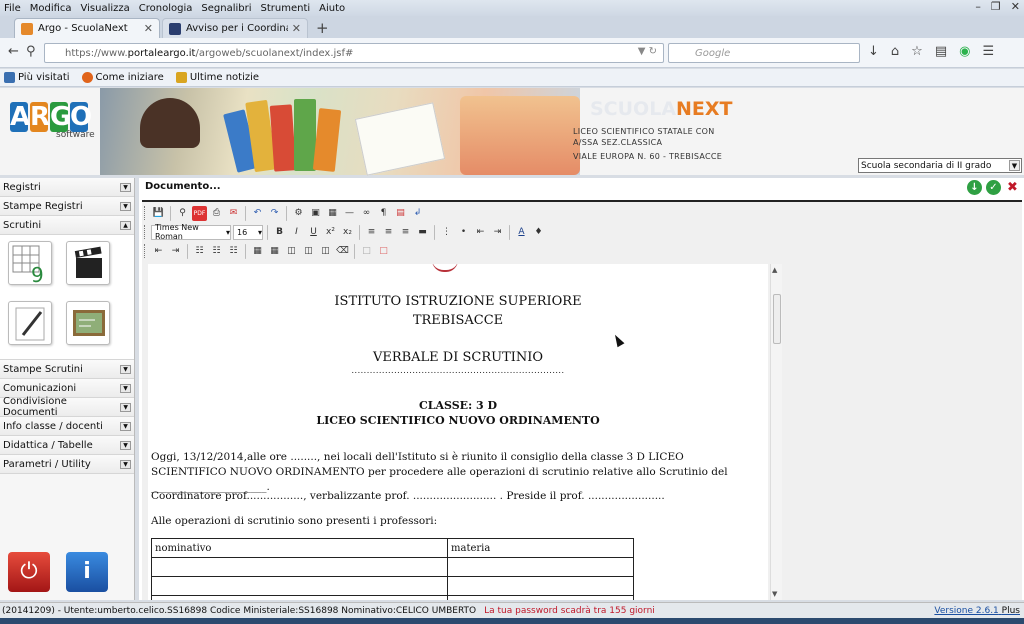 Image resolution: width=1024 pixels, height=624 pixels. Describe the element at coordinates (12, 8) in the screenshot. I see `menu-file: File` at that location.